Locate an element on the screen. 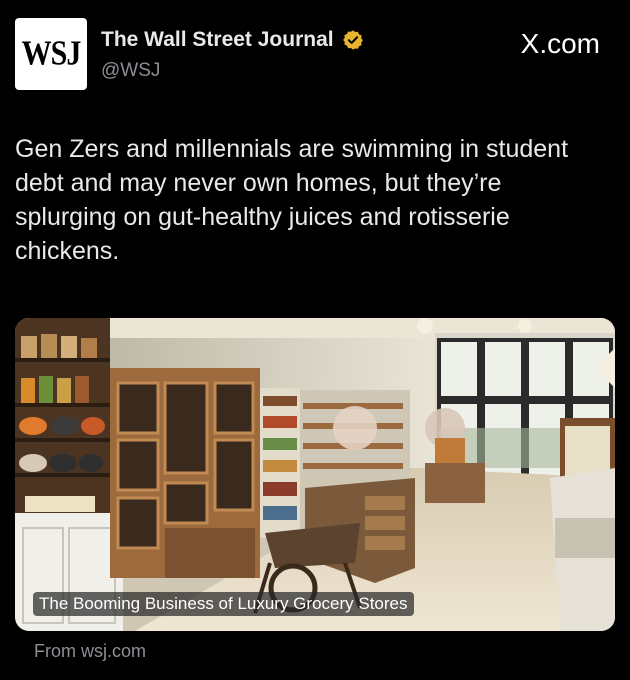 This screenshot has height=680, width=630. avatar-logo-text: WSJ is located at coordinates (51, 53).